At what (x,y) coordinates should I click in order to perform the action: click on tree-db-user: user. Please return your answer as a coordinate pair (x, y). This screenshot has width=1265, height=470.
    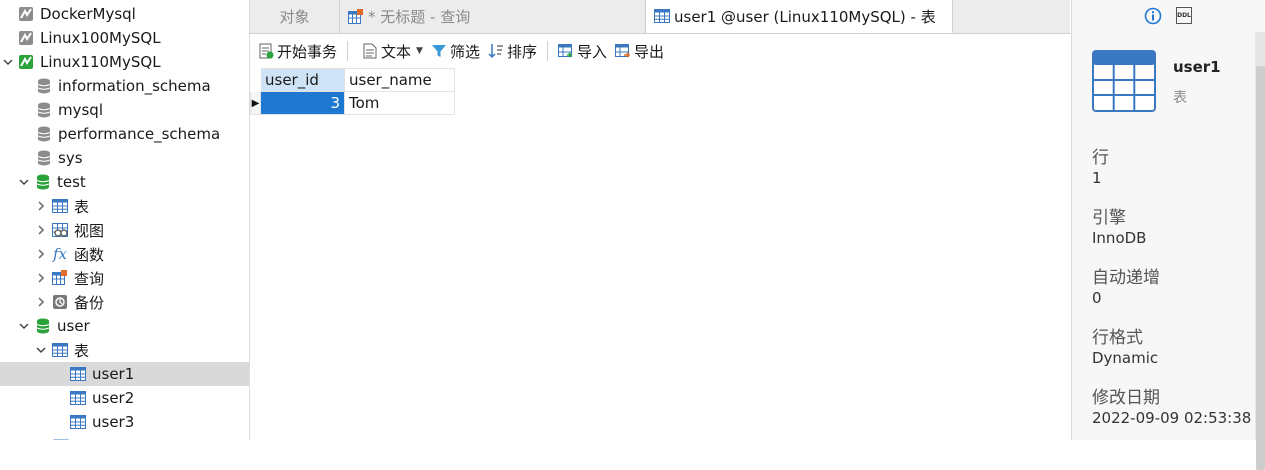
    Looking at the image, I should click on (124, 326).